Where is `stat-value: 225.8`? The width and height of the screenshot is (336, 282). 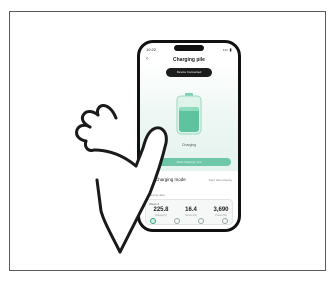
stat-value: 225.8 is located at coordinates (161, 210).